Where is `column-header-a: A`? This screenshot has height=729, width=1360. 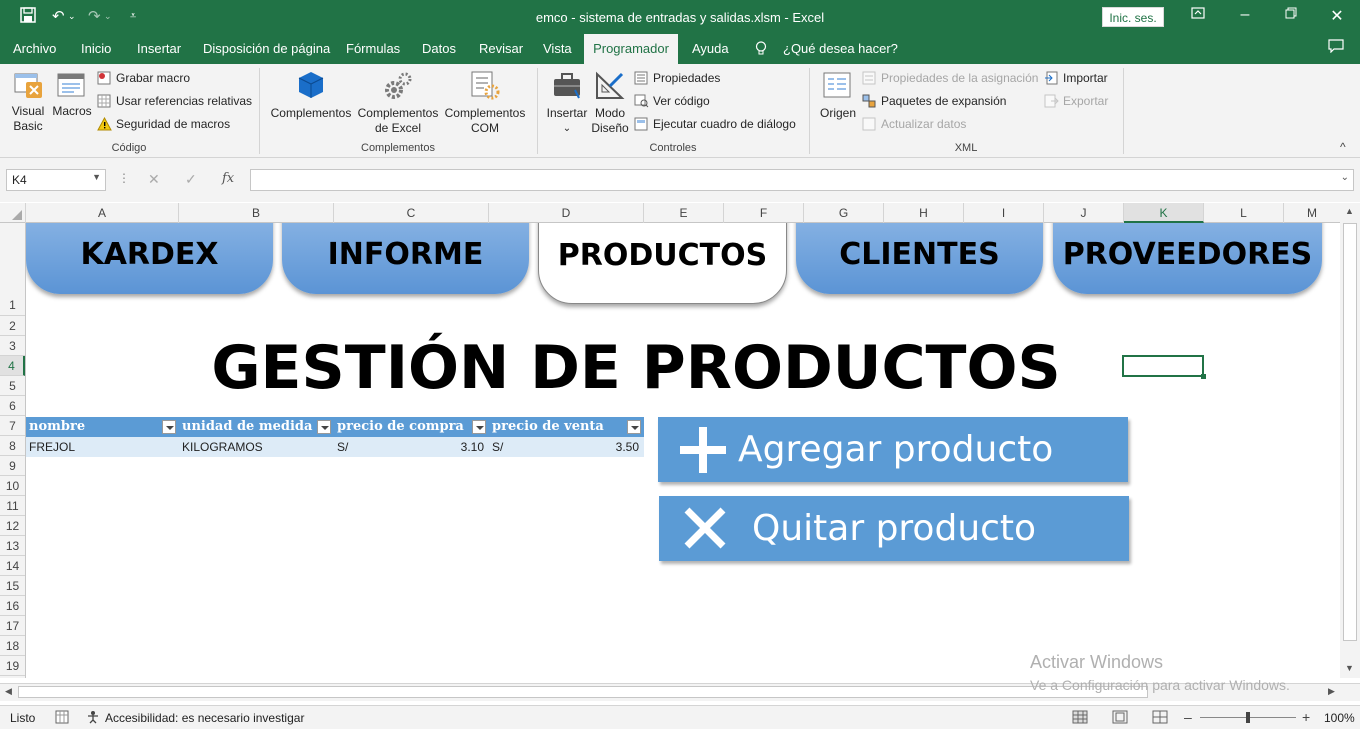
column-header-a: A is located at coordinates (102, 213).